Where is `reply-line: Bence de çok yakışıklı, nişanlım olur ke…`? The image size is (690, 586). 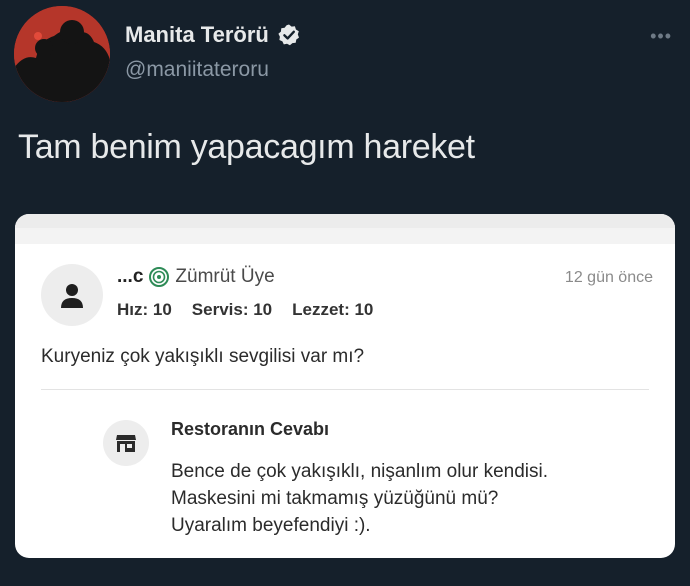
reply-line: Bence de çok yakışıklı, nişanlım olur ke… is located at coordinates (360, 471).